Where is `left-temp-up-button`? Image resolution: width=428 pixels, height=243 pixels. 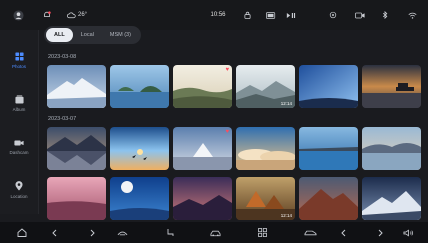 left-temp-up-button is located at coordinates (92, 232).